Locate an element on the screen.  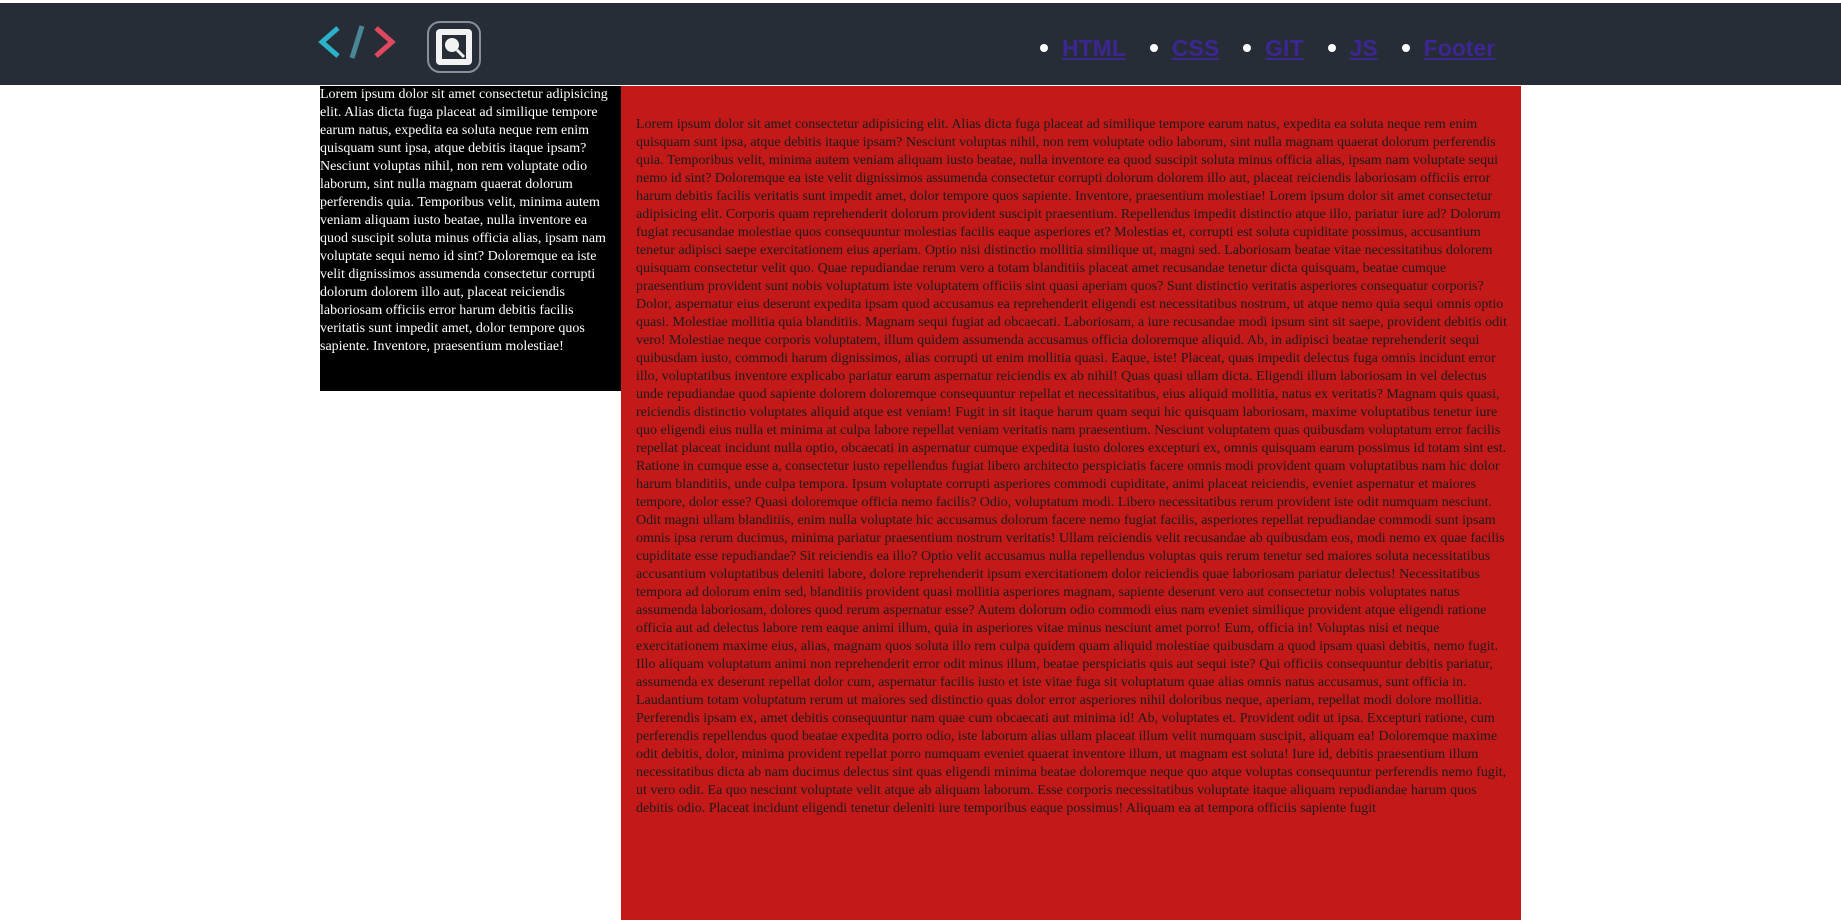
nav-link-git: GIT is located at coordinates (1284, 48).